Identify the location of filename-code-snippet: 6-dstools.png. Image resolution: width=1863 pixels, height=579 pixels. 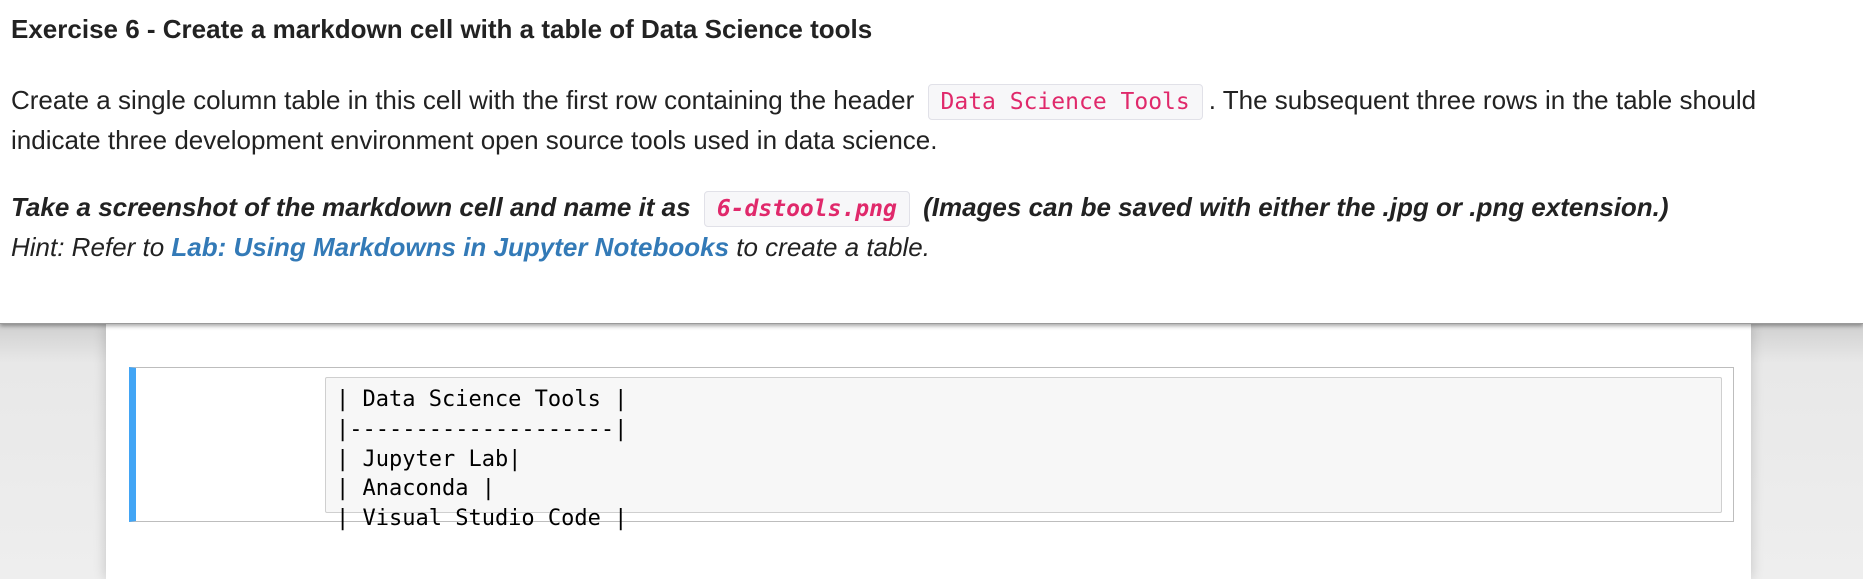
(806, 209).